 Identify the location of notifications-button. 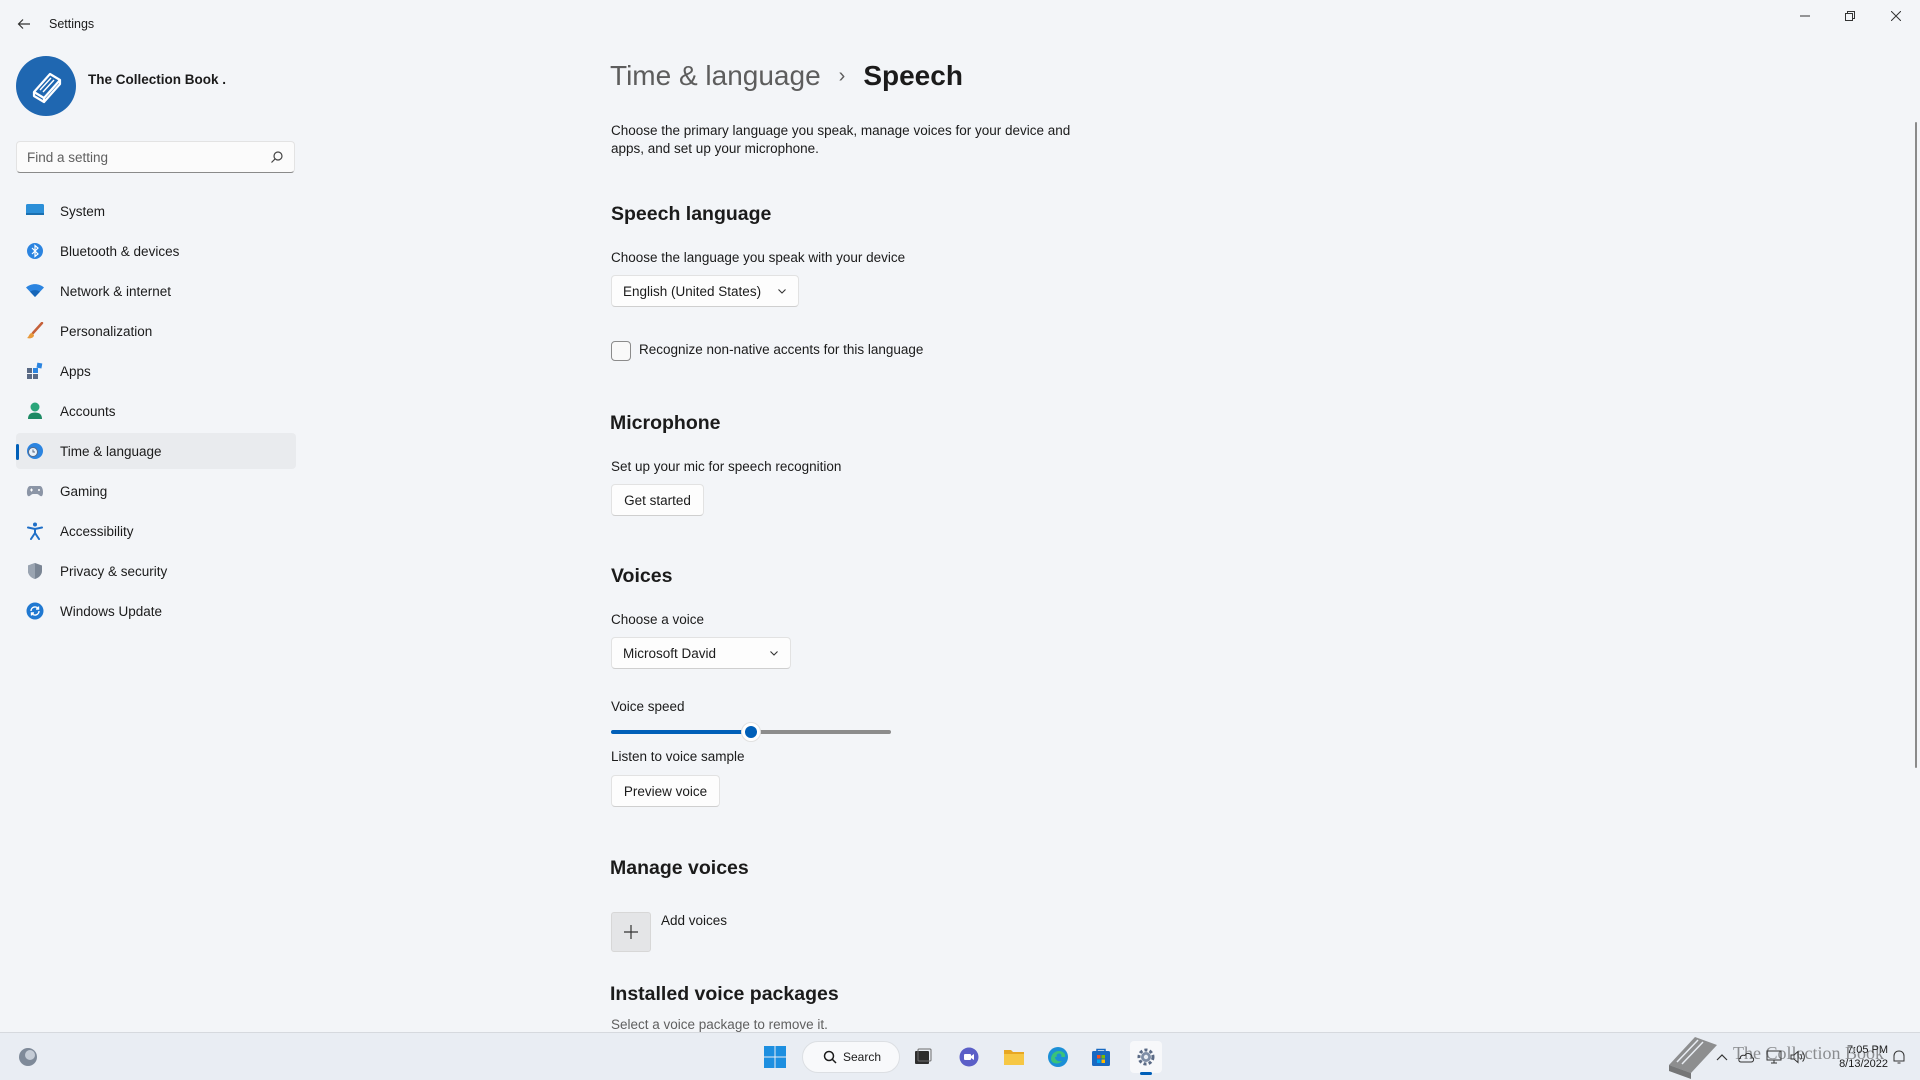
(1899, 1057).